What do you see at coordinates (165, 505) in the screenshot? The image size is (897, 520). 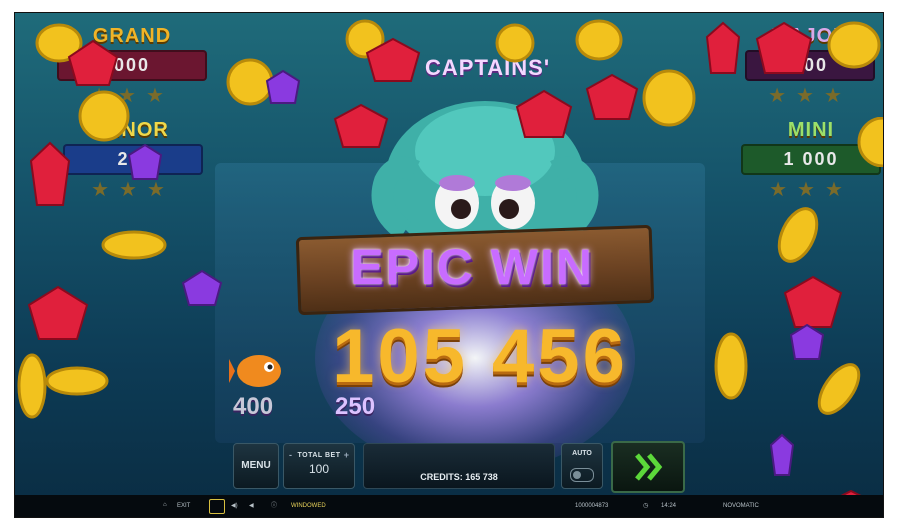 I see `home-icon: ⌂` at bounding box center [165, 505].